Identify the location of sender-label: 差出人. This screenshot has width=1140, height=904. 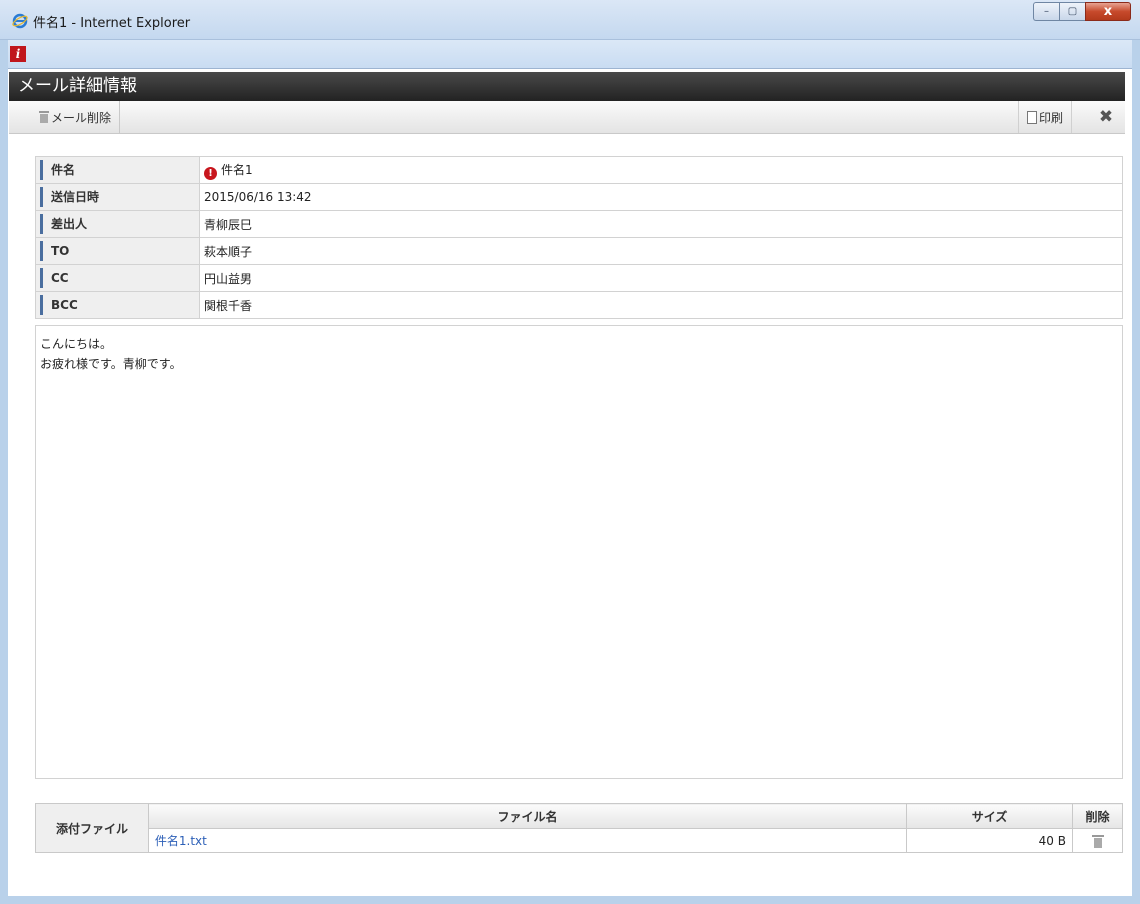
(119, 224).